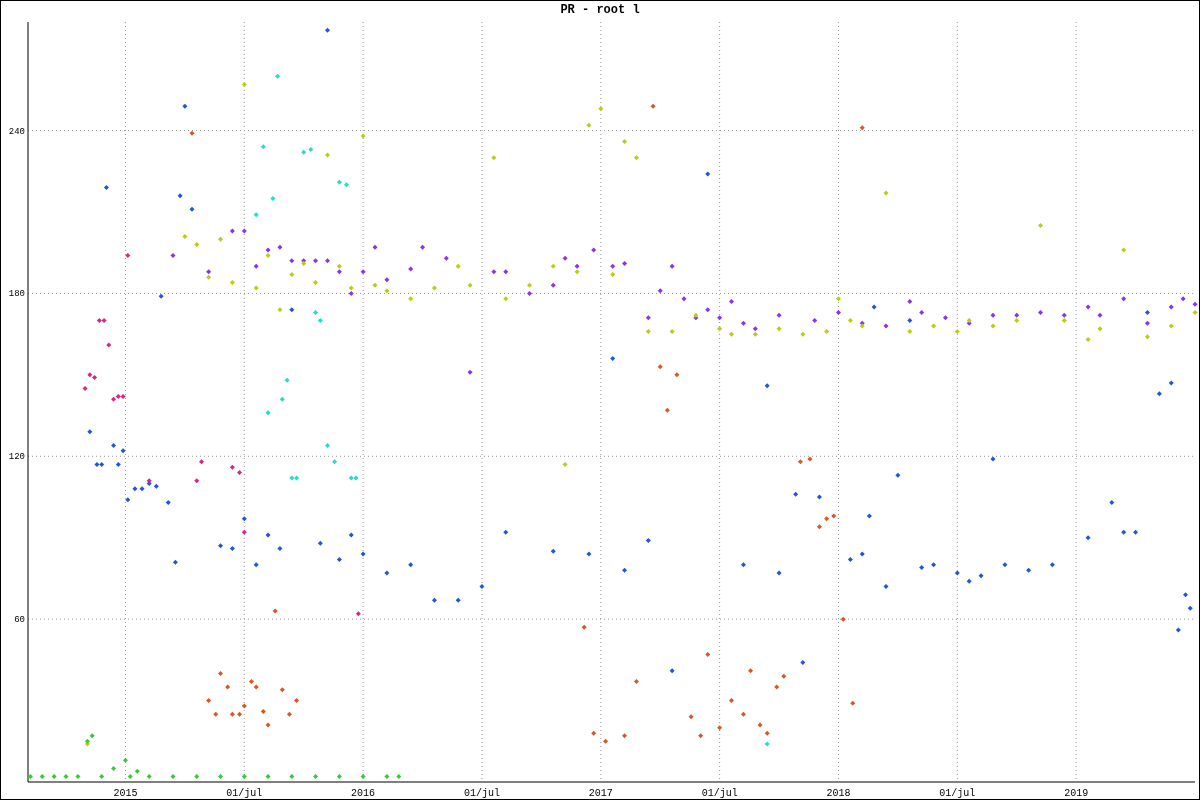 The width and height of the screenshot is (1200, 800). I want to click on tick-label: 60, so click(19, 620).